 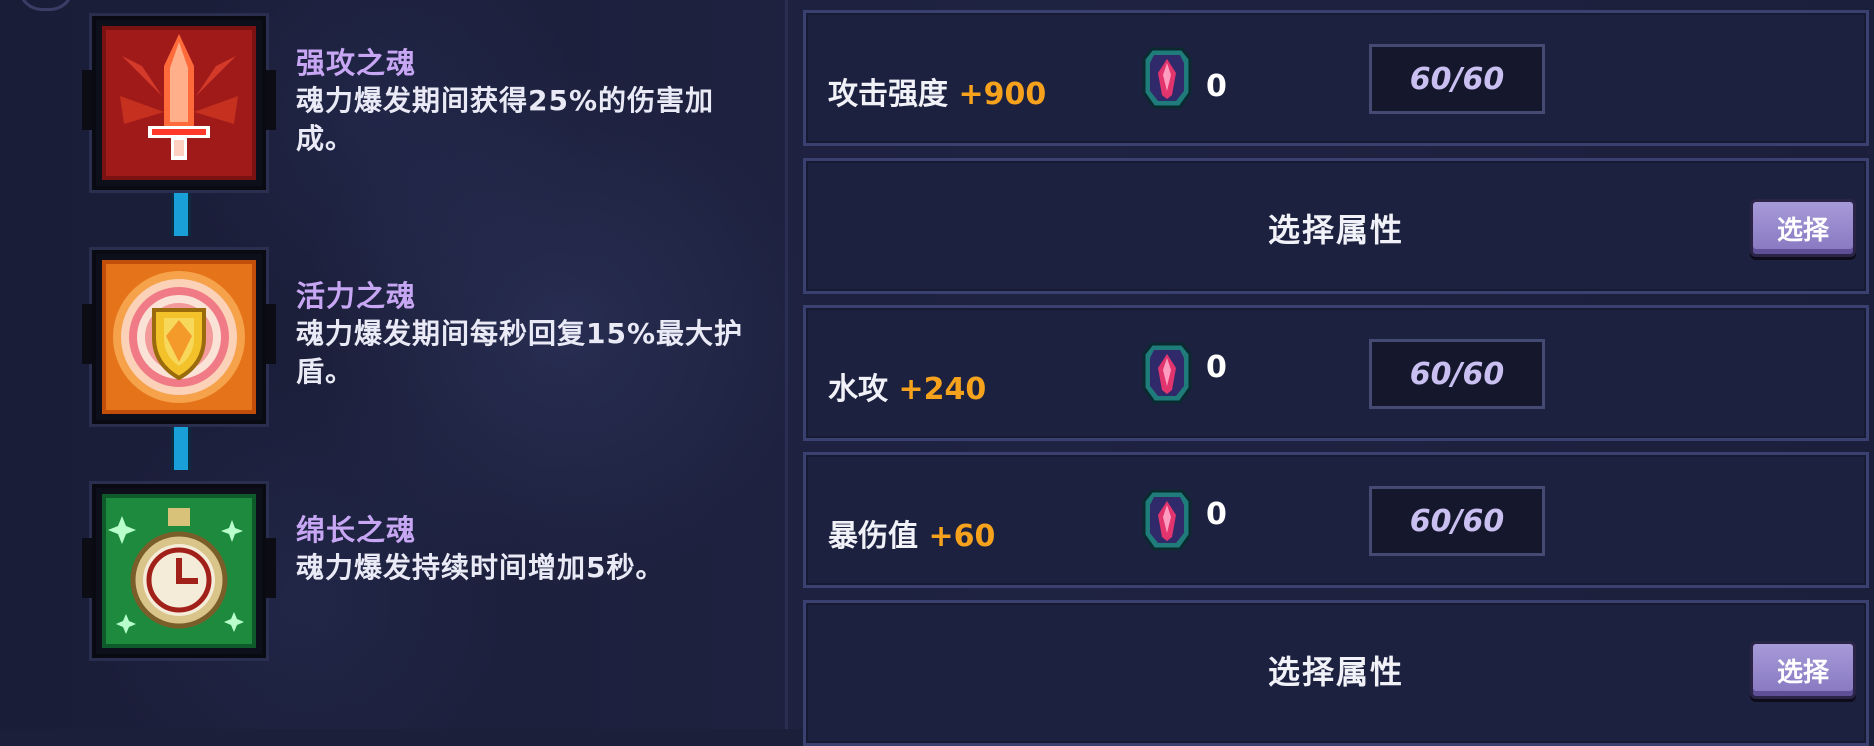 I want to click on golden-shield-icon, so click(x=179, y=337).